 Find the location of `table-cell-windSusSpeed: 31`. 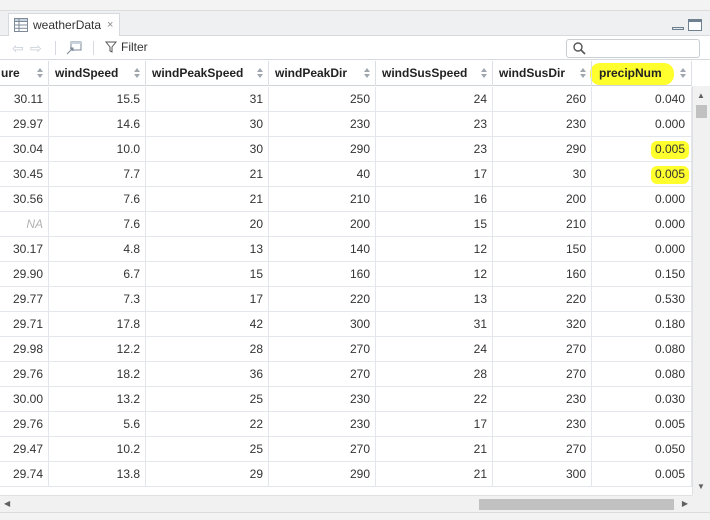

table-cell-windSusSpeed: 31 is located at coordinates (434, 324).